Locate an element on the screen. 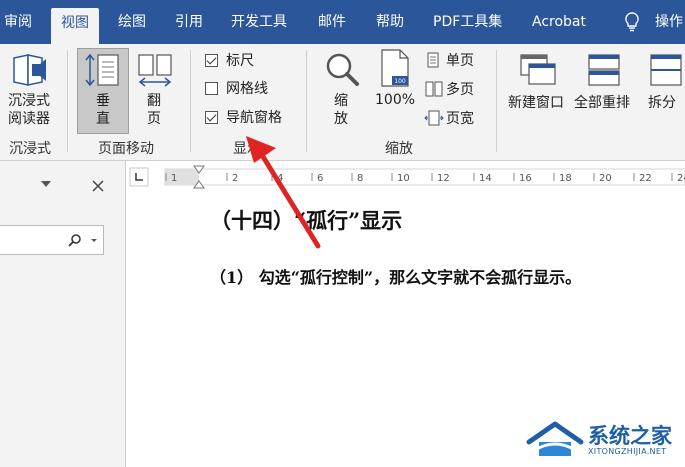 The image size is (685, 467). tab-tell-me: 操作 is located at coordinates (669, 22).